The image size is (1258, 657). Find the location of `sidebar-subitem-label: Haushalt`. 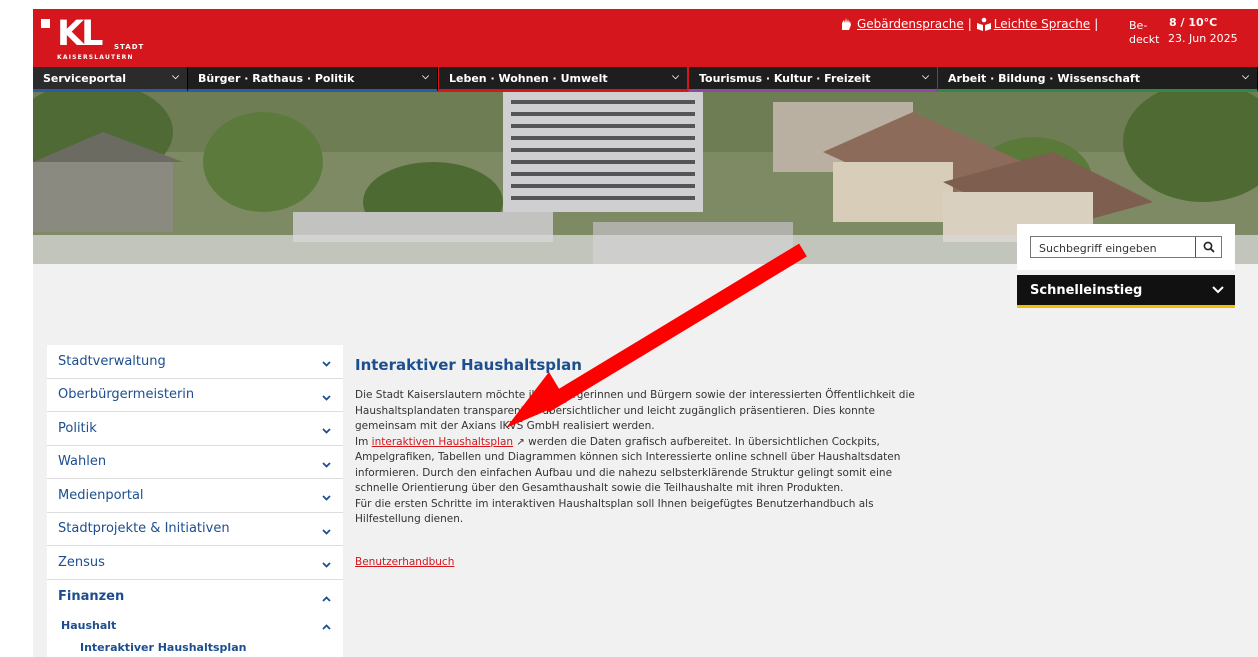

sidebar-subitem-label: Haushalt is located at coordinates (89, 625).